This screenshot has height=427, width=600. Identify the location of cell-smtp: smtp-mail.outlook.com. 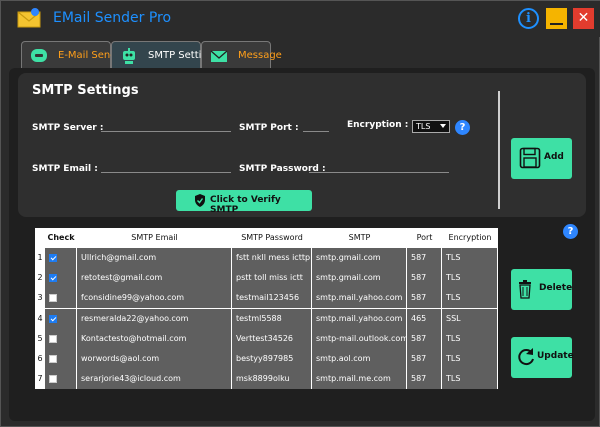
(359, 338).